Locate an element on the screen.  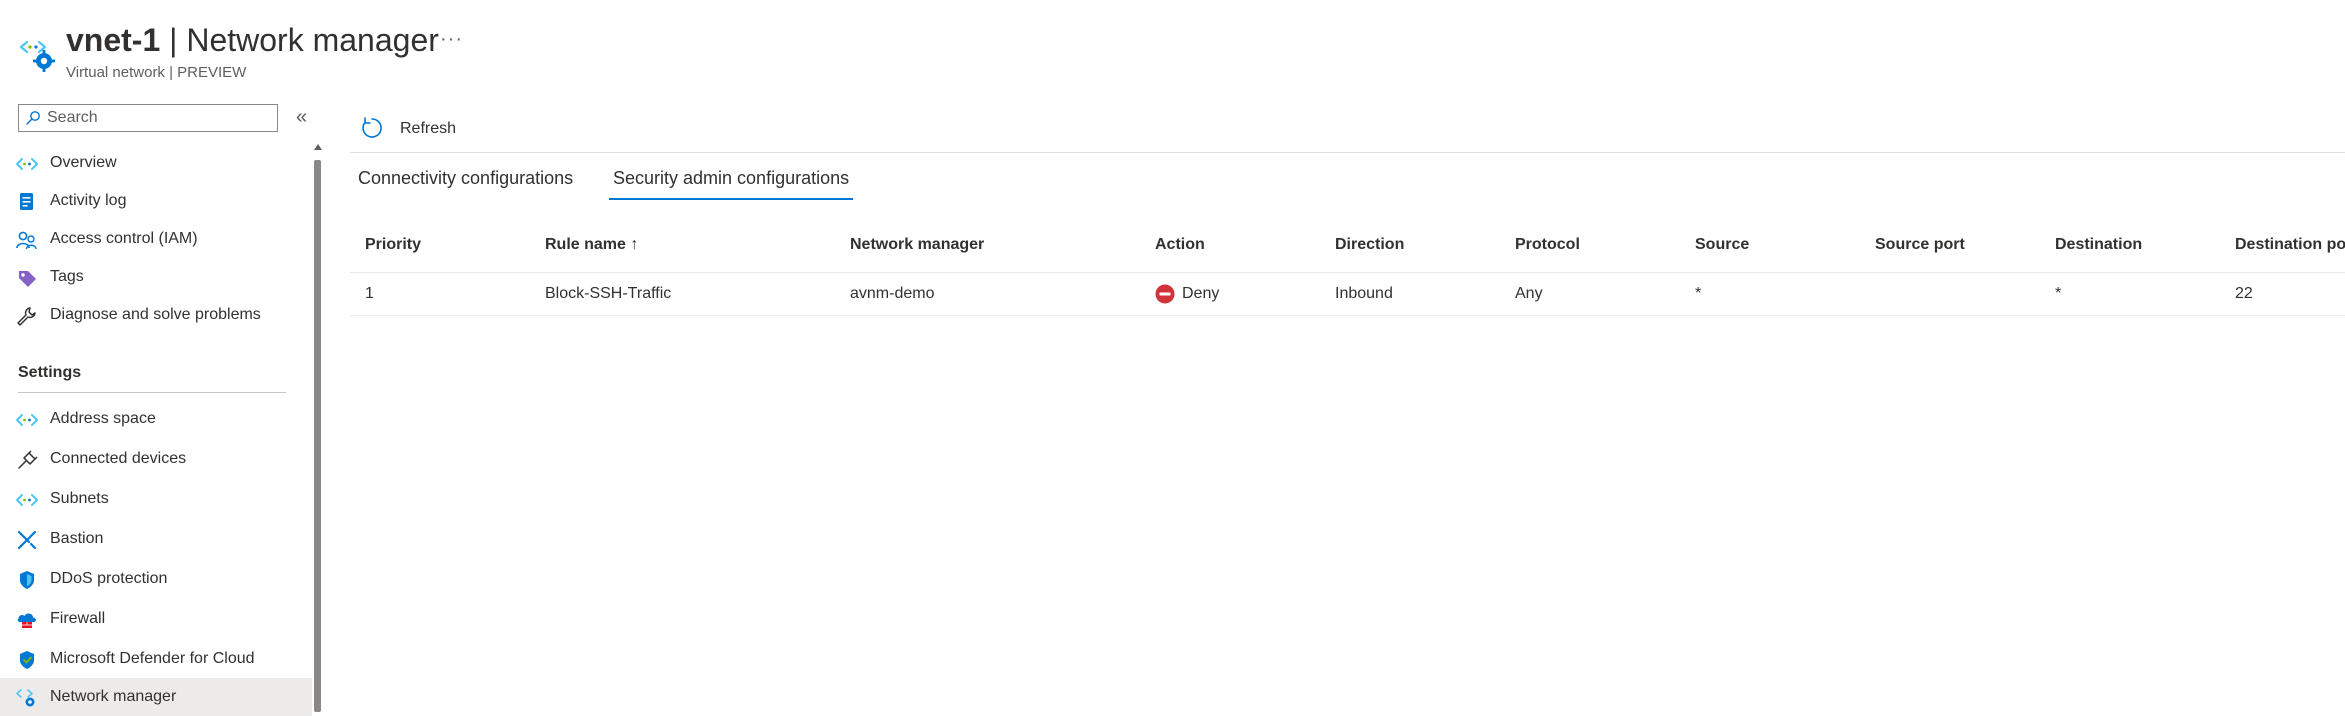
scroll-up-arrow-icon is located at coordinates (318, 147).